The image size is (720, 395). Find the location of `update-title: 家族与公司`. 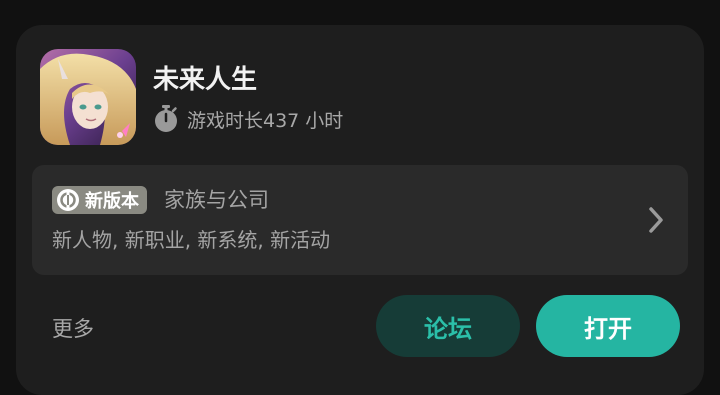

update-title: 家族与公司 is located at coordinates (216, 200).